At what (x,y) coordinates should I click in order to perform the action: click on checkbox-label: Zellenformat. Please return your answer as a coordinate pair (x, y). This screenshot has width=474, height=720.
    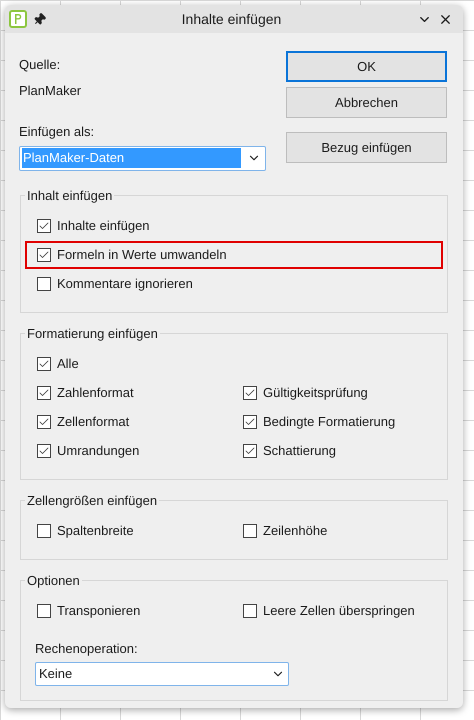
    Looking at the image, I should click on (93, 421).